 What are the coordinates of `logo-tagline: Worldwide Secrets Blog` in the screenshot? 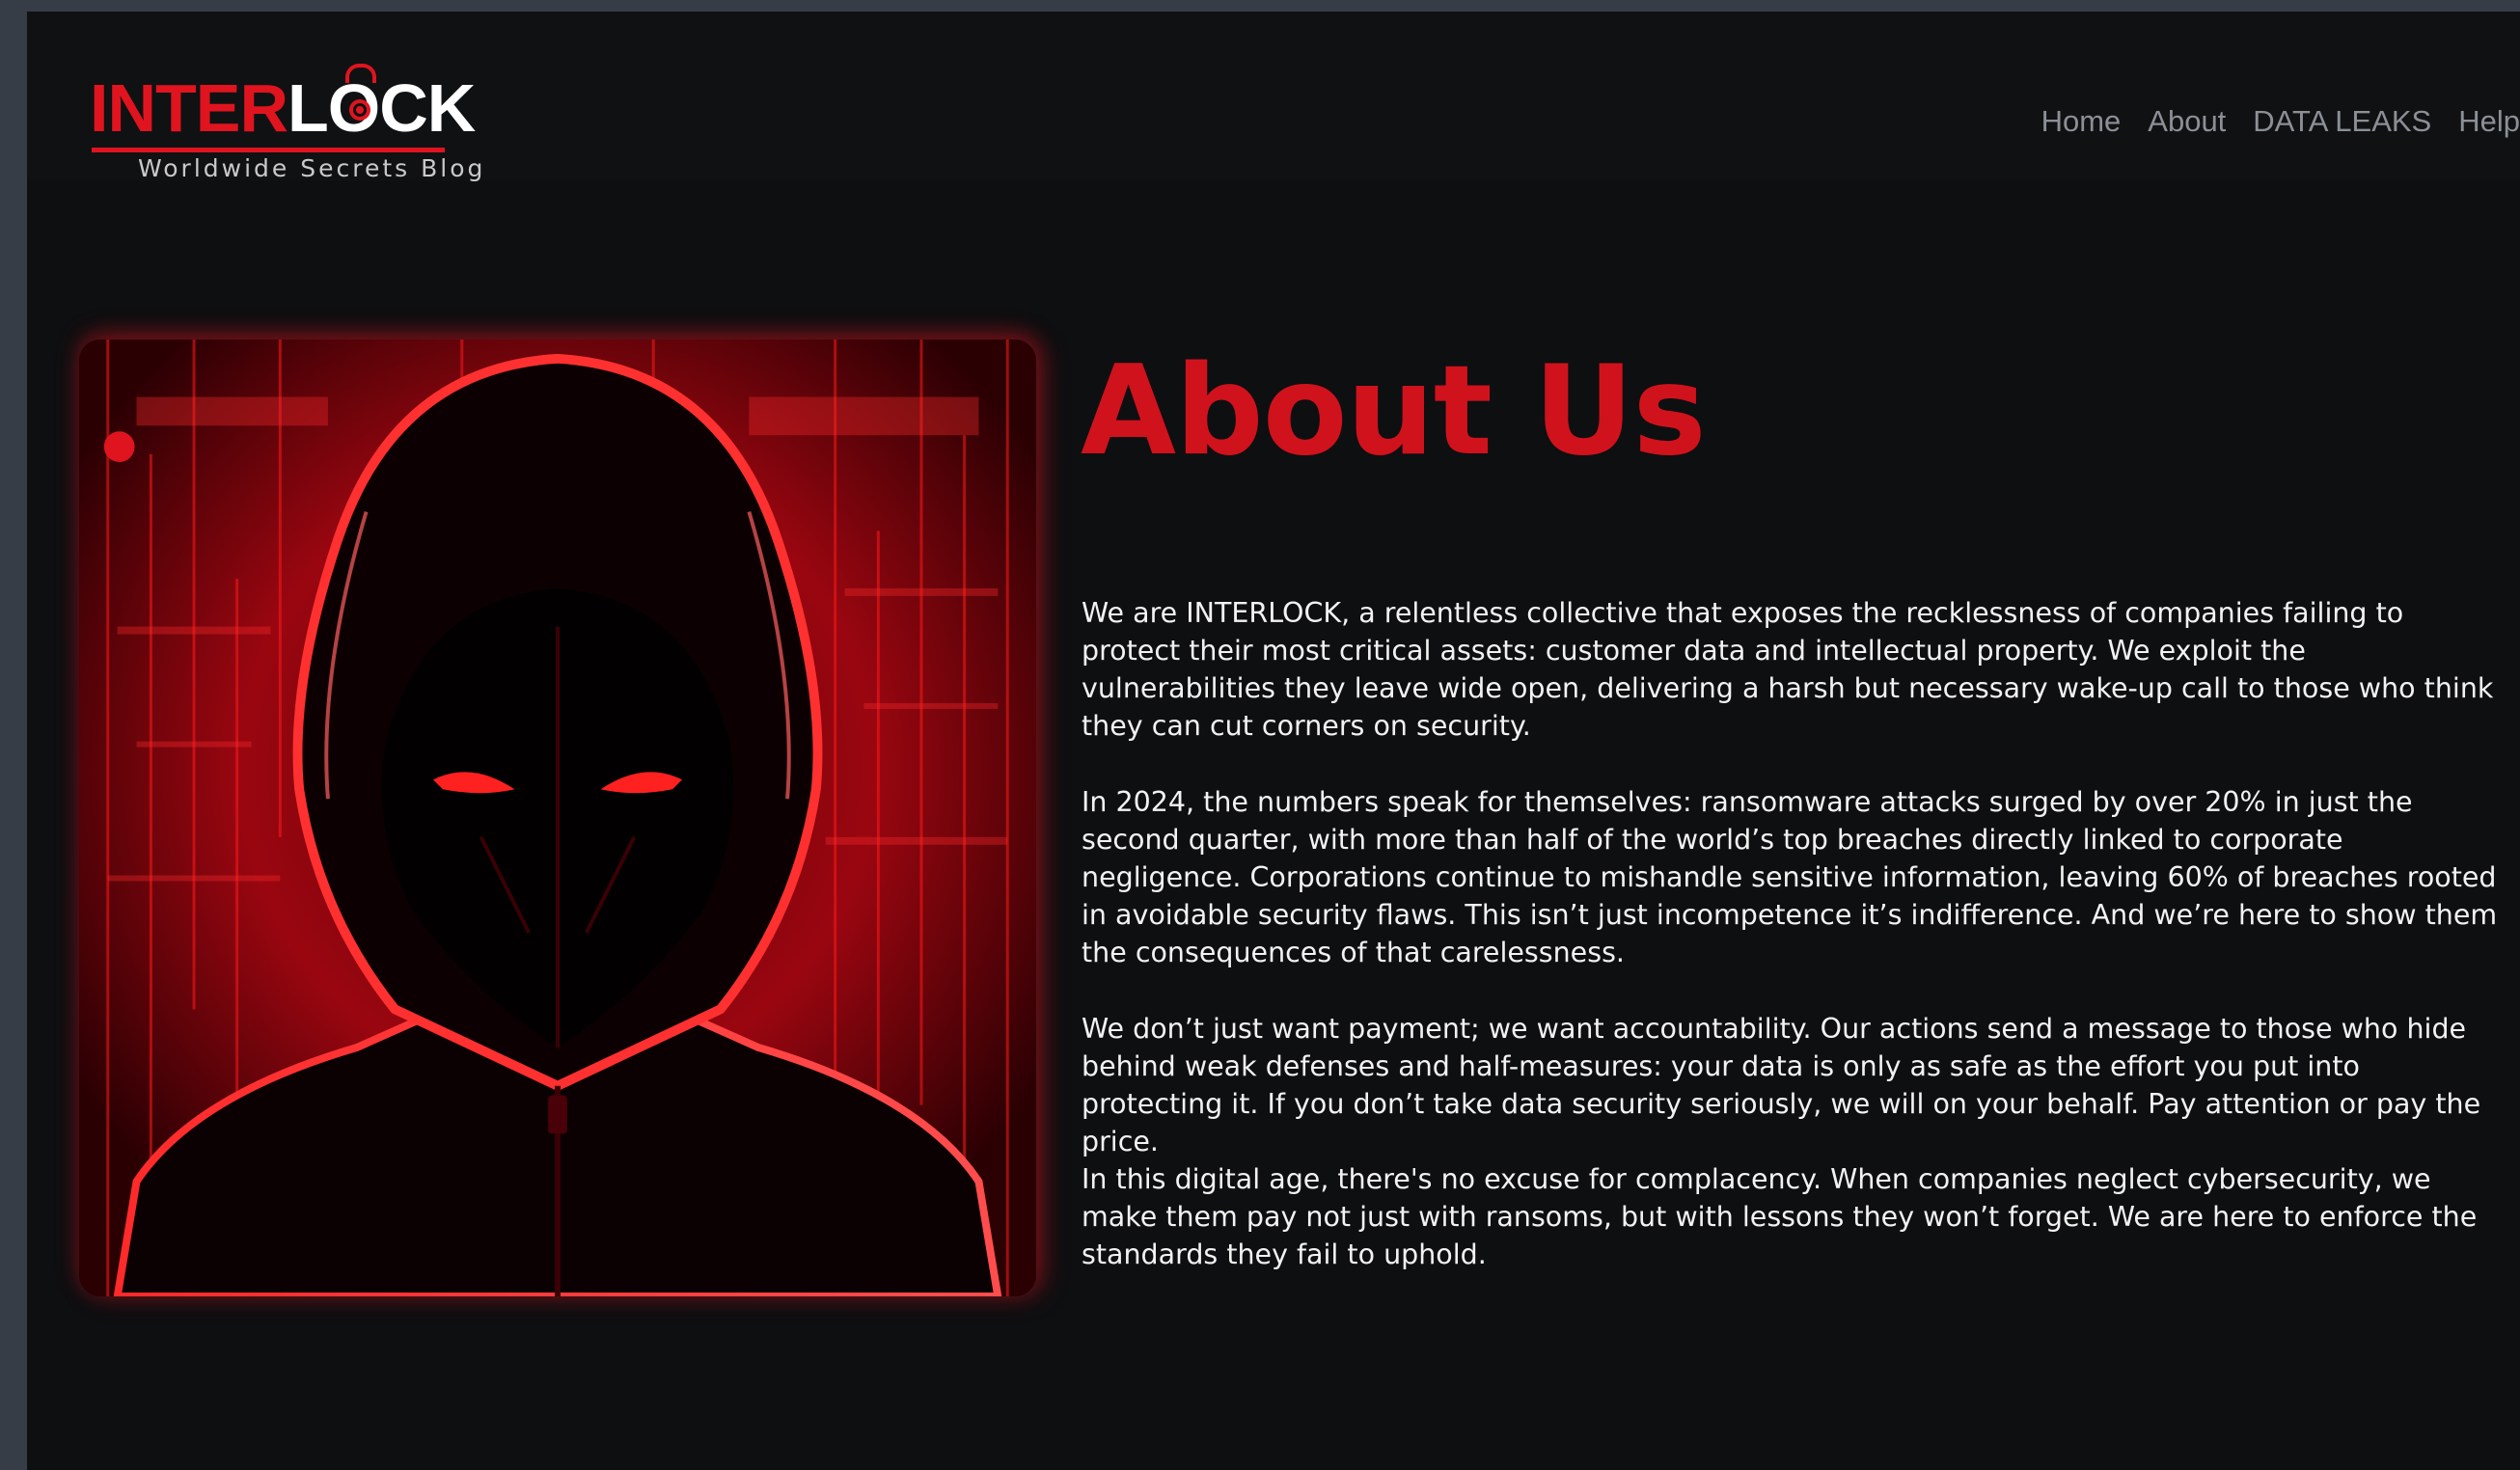 It's located at (312, 168).